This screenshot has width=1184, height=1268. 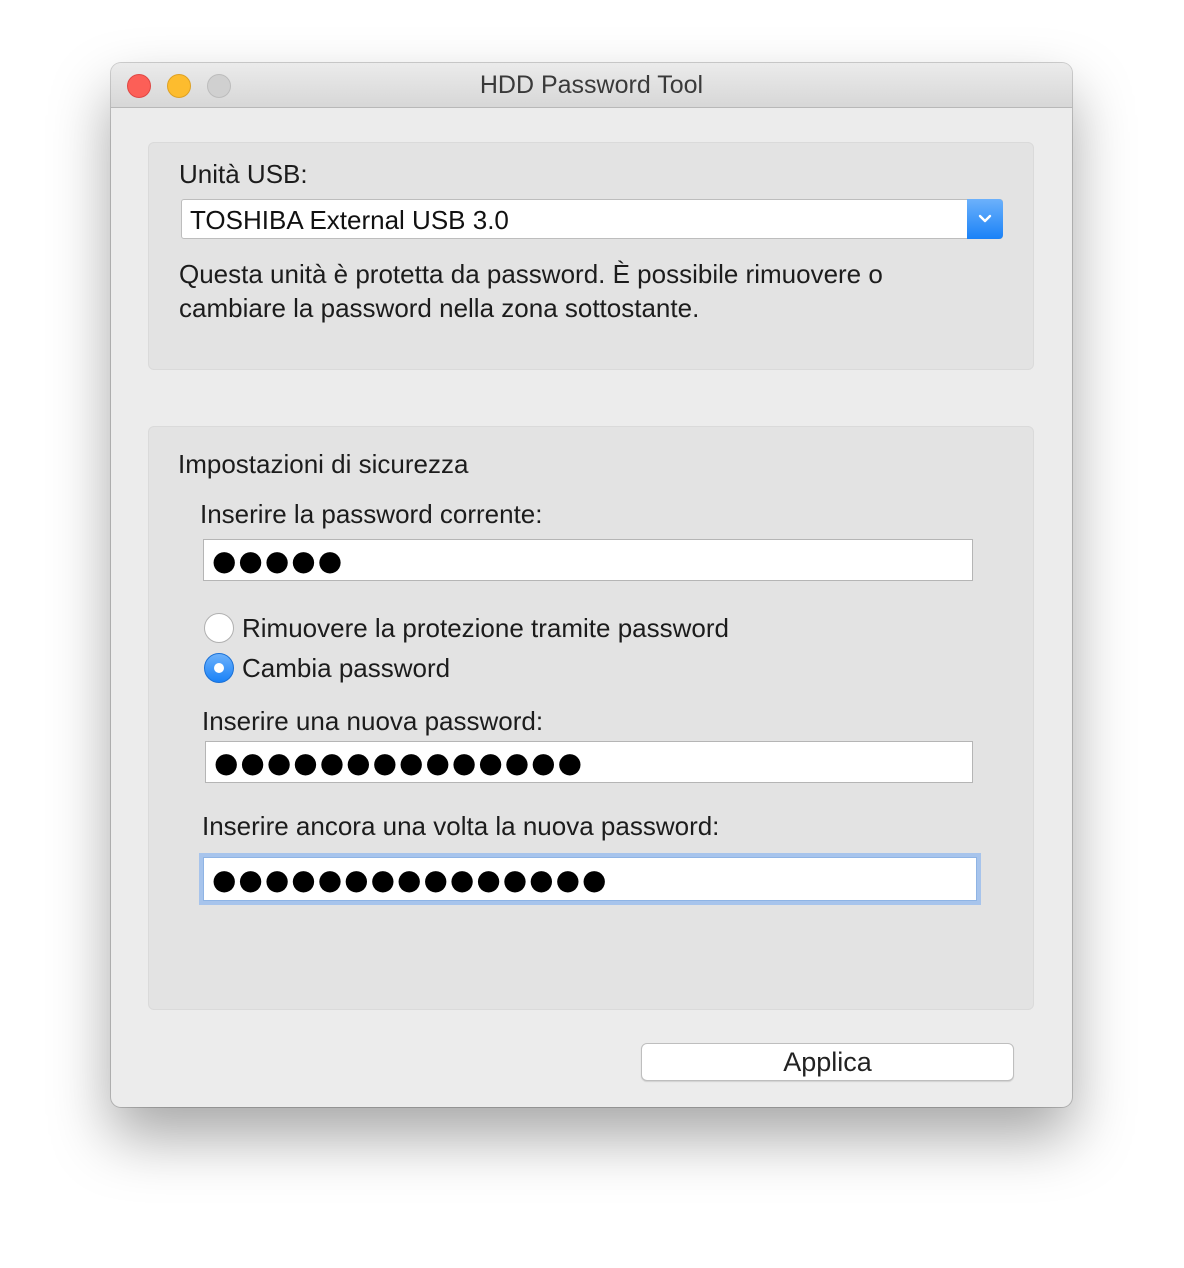 I want to click on radio-selected-dot, so click(x=219, y=668).